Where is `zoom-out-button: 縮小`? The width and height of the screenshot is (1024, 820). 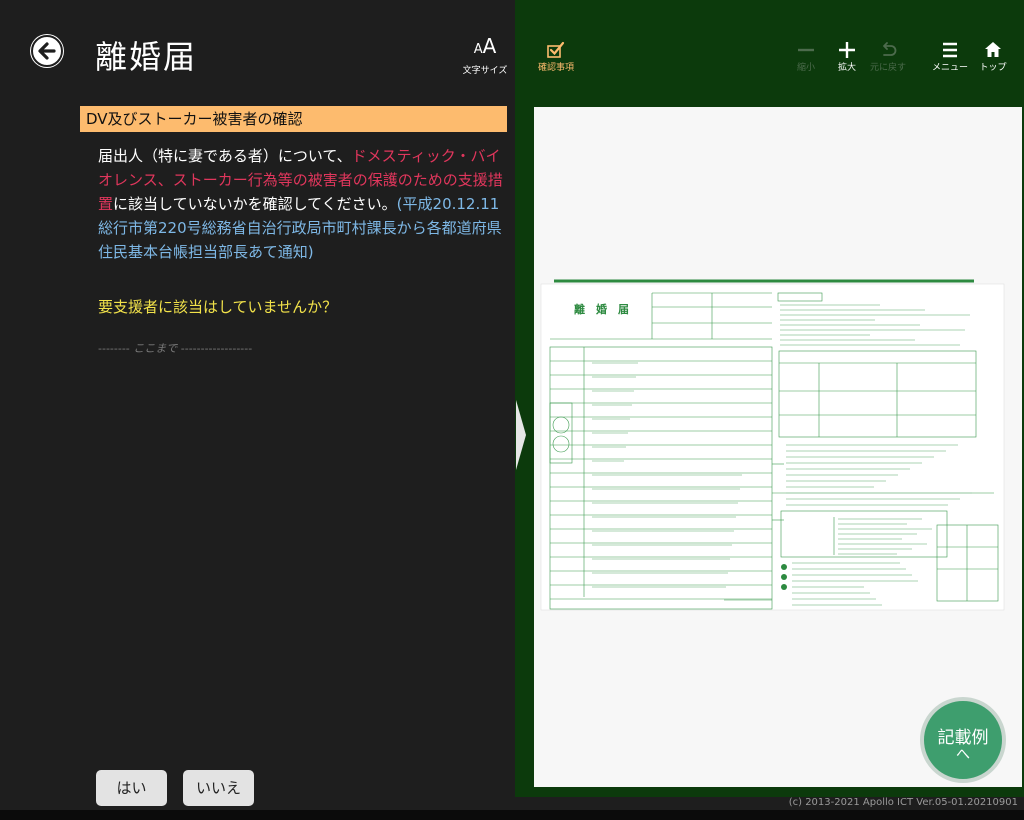
zoom-out-button: 縮小 is located at coordinates (806, 55).